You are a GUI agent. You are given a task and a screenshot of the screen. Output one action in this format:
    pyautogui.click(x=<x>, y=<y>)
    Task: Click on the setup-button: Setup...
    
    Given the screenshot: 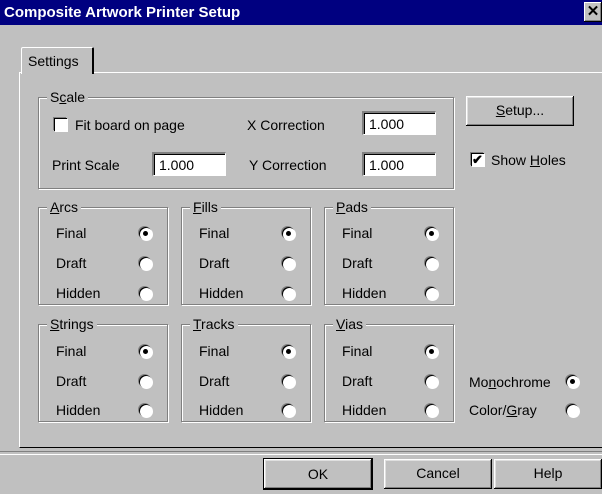 What is the action you would take?
    pyautogui.click(x=520, y=111)
    